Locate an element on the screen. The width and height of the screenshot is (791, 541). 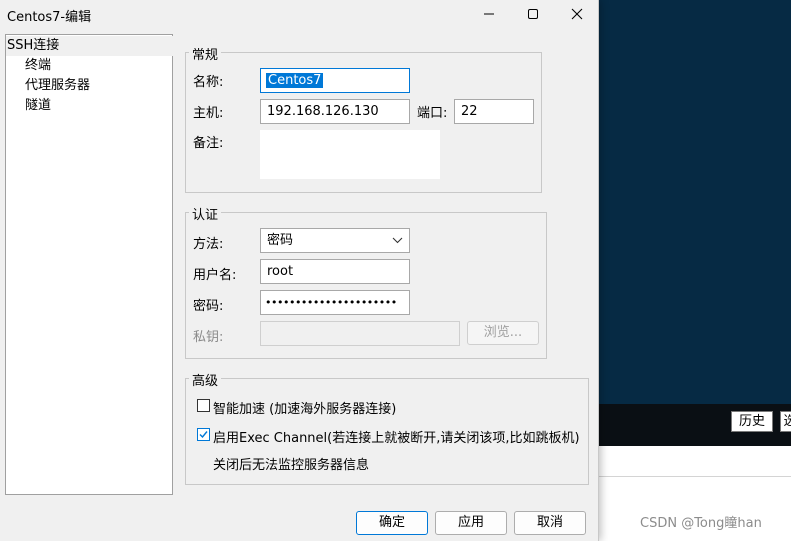
username-input: root is located at coordinates (335, 271).